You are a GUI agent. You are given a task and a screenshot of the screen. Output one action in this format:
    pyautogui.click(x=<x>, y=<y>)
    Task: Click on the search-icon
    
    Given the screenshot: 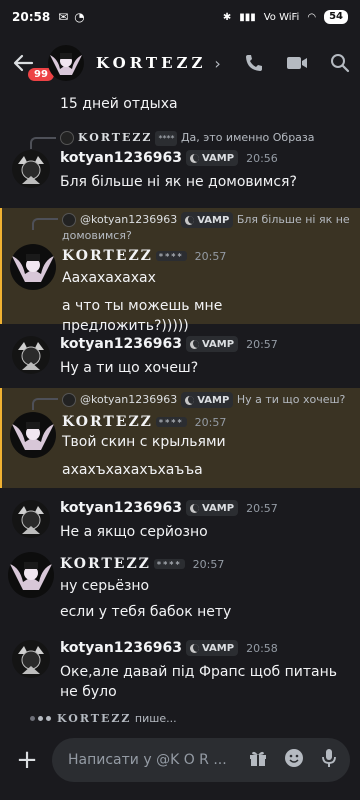 What is the action you would take?
    pyautogui.click(x=340, y=63)
    